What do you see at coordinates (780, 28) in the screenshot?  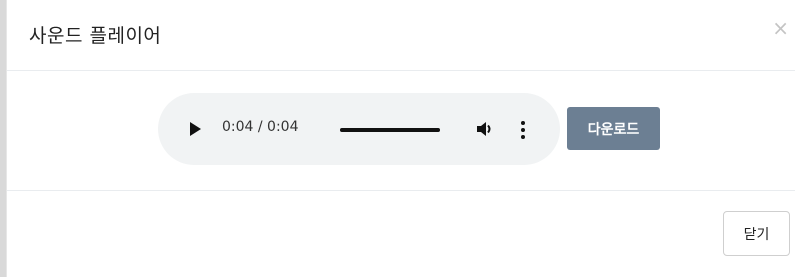 I see `close-icon: ×` at bounding box center [780, 28].